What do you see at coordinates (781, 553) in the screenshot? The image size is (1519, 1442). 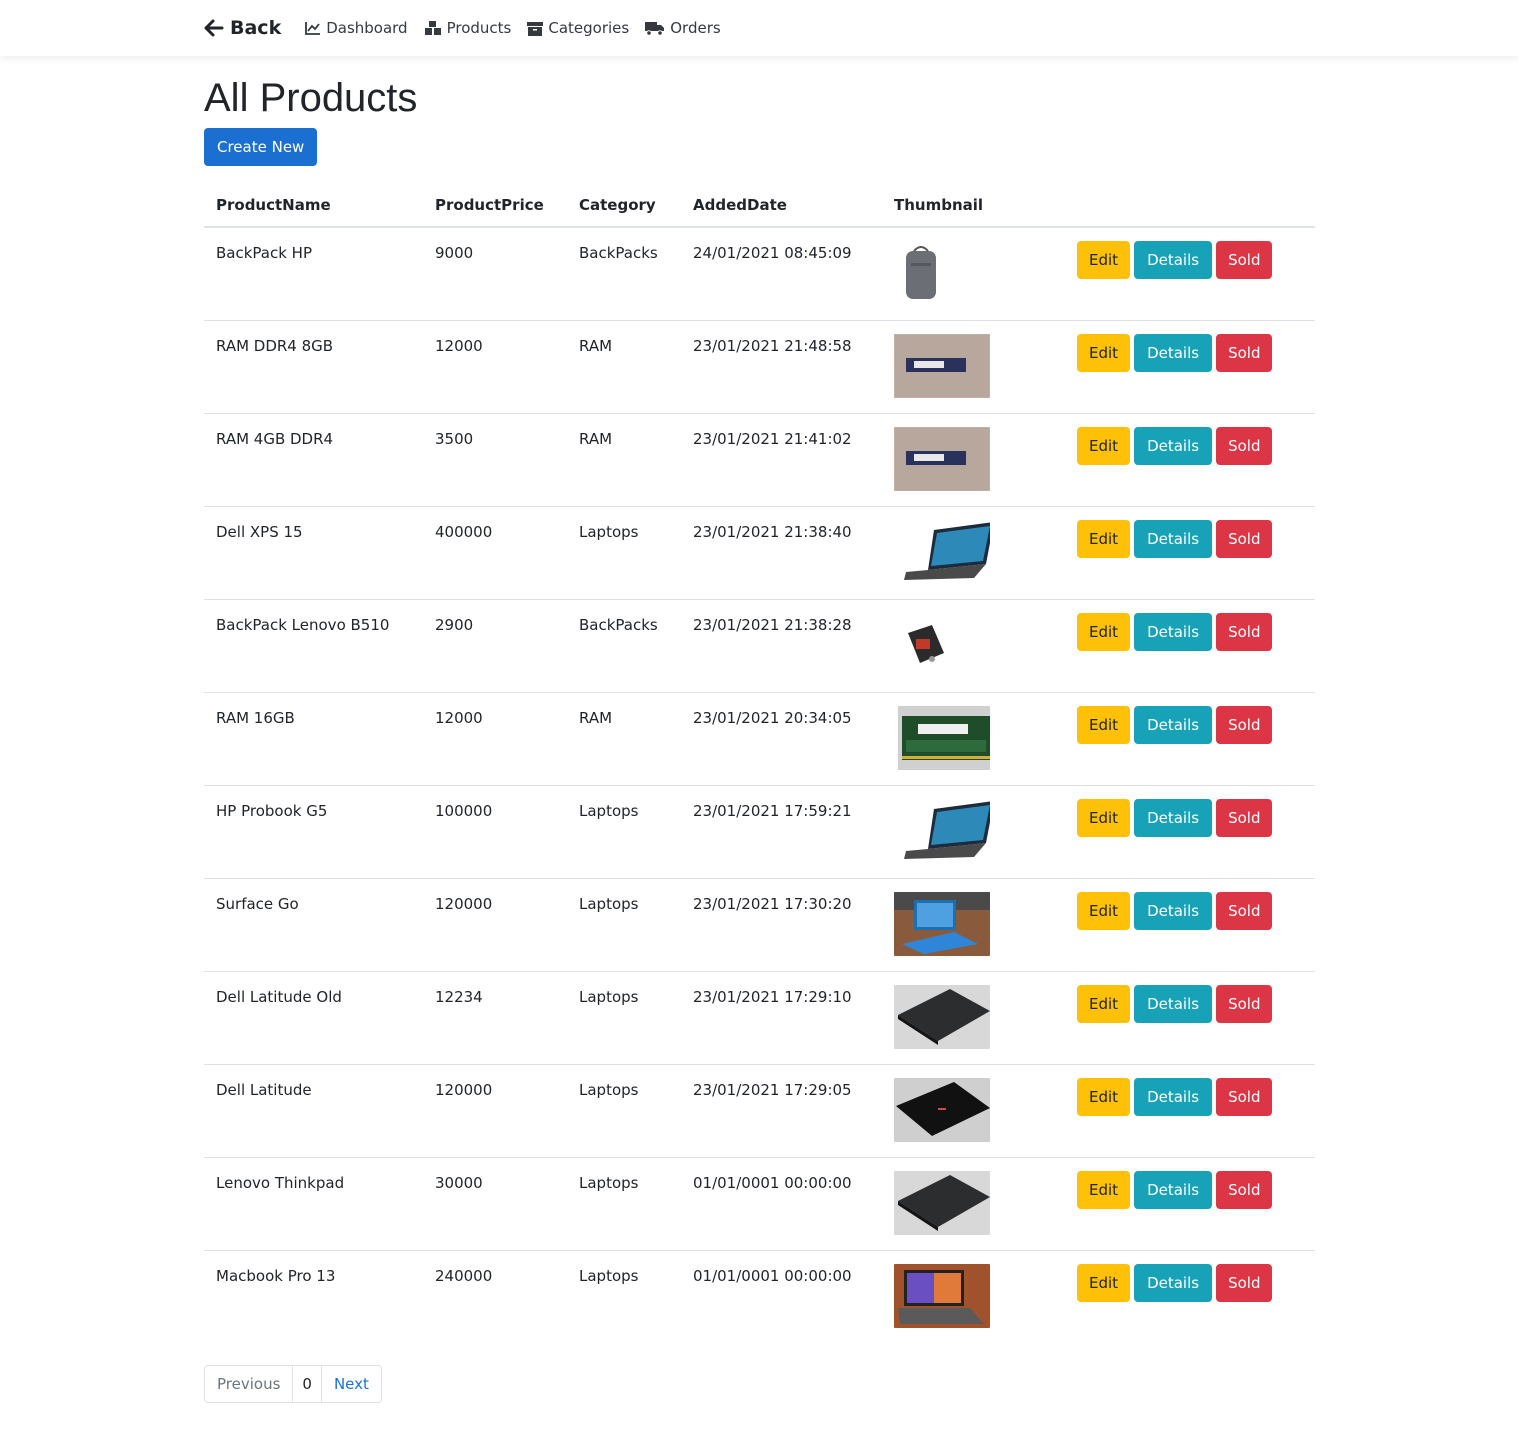 I see `product-added-date: 23/01/2021 21:38:40` at bounding box center [781, 553].